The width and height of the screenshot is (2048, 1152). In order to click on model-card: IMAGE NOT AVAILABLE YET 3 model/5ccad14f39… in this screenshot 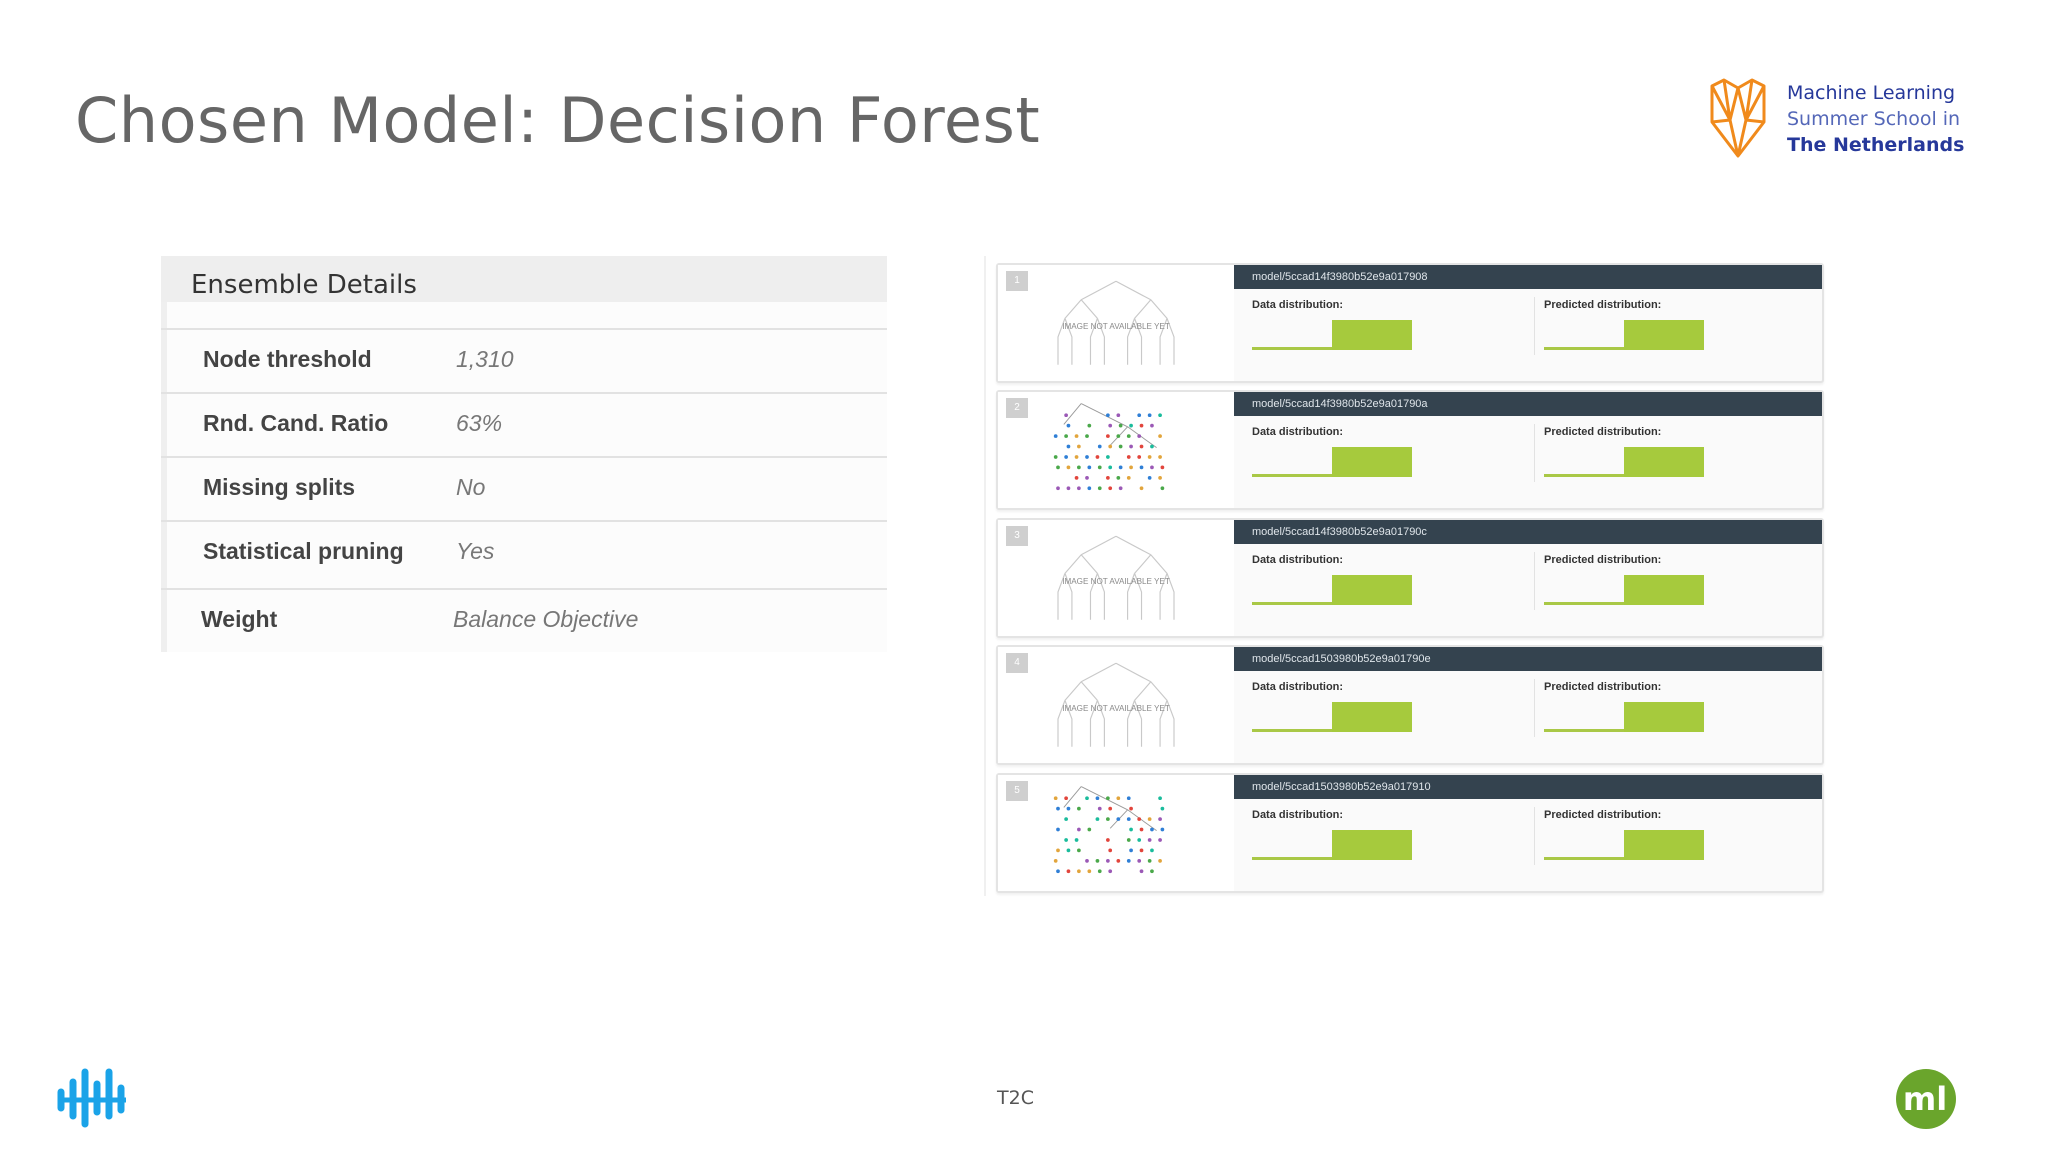, I will do `click(1410, 578)`.